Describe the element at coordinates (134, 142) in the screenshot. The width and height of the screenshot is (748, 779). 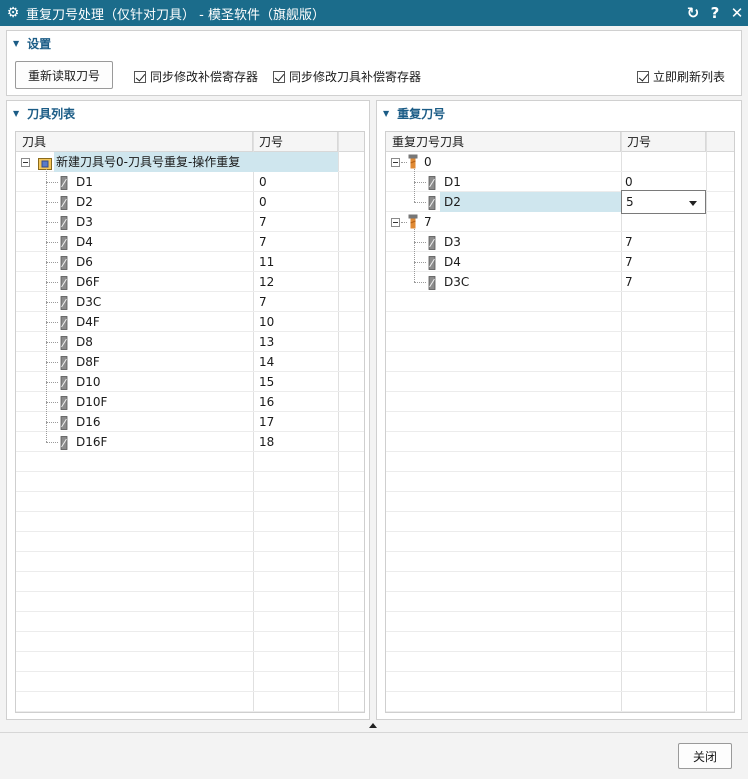
I see `column-header-tool: 刀具` at that location.